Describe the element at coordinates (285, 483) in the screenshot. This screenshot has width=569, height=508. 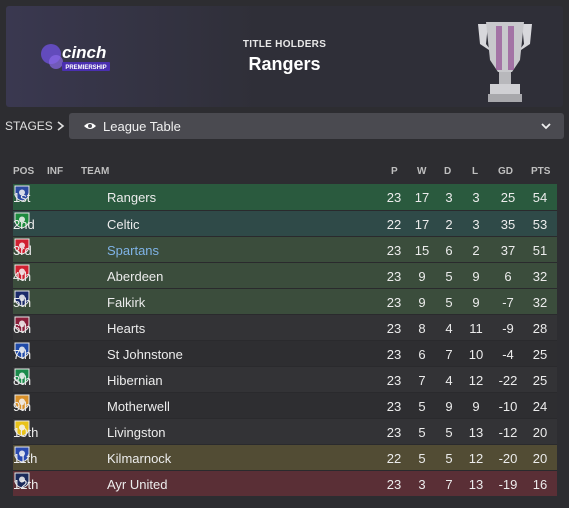
I see `table-row: 12th Ayr United 23 3 7 13 -19 16` at that location.